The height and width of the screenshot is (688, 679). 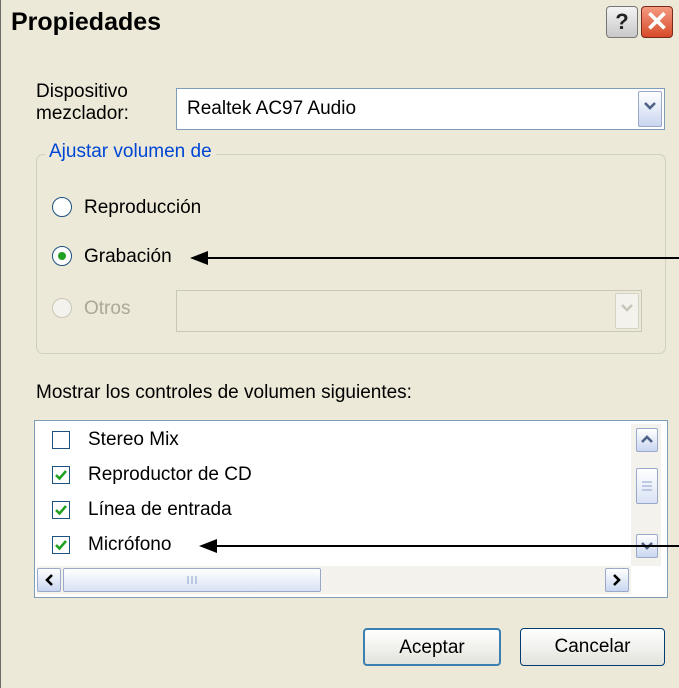 What do you see at coordinates (61, 440) in the screenshot?
I see `checkbox` at bounding box center [61, 440].